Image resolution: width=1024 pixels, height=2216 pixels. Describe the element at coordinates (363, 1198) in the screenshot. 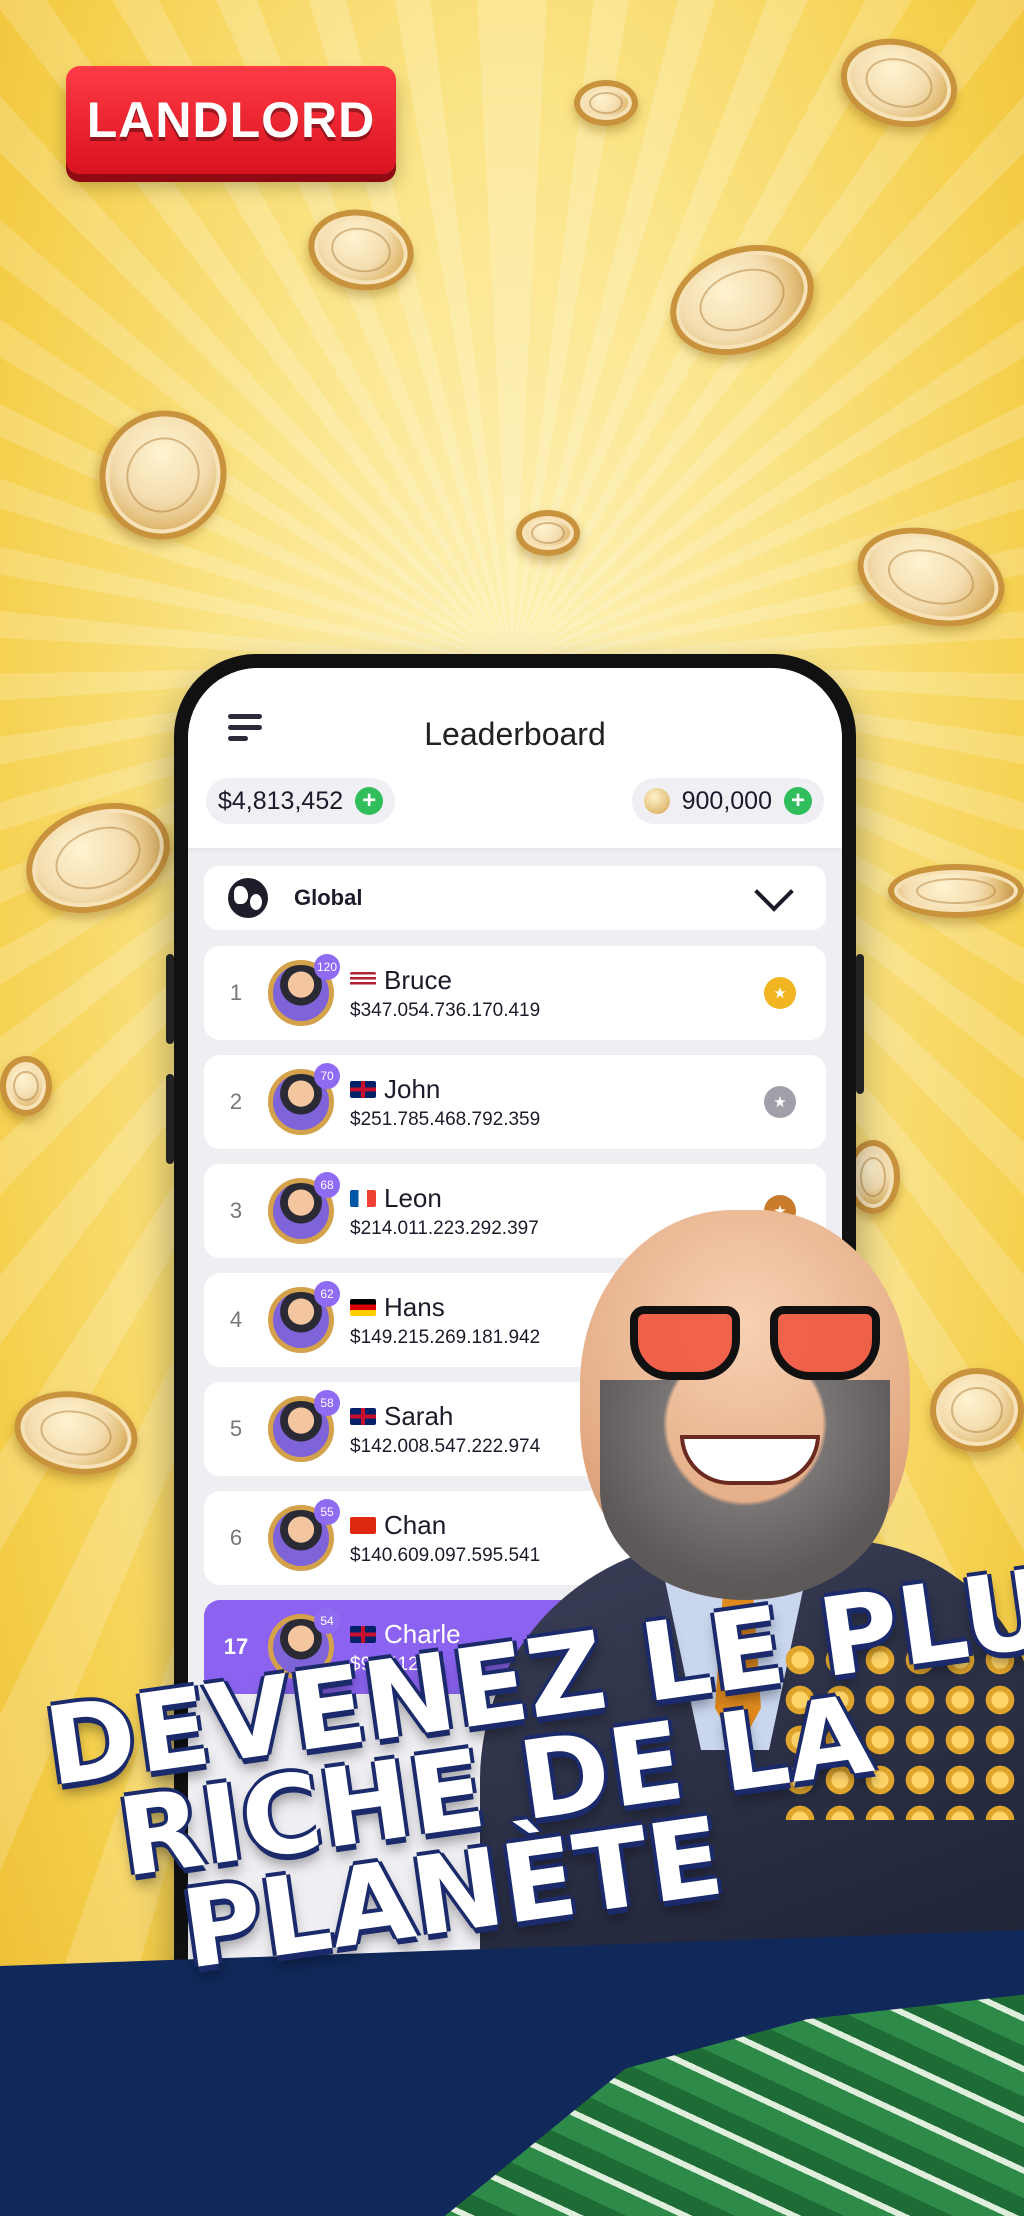

I see `flag-fr-icon` at that location.